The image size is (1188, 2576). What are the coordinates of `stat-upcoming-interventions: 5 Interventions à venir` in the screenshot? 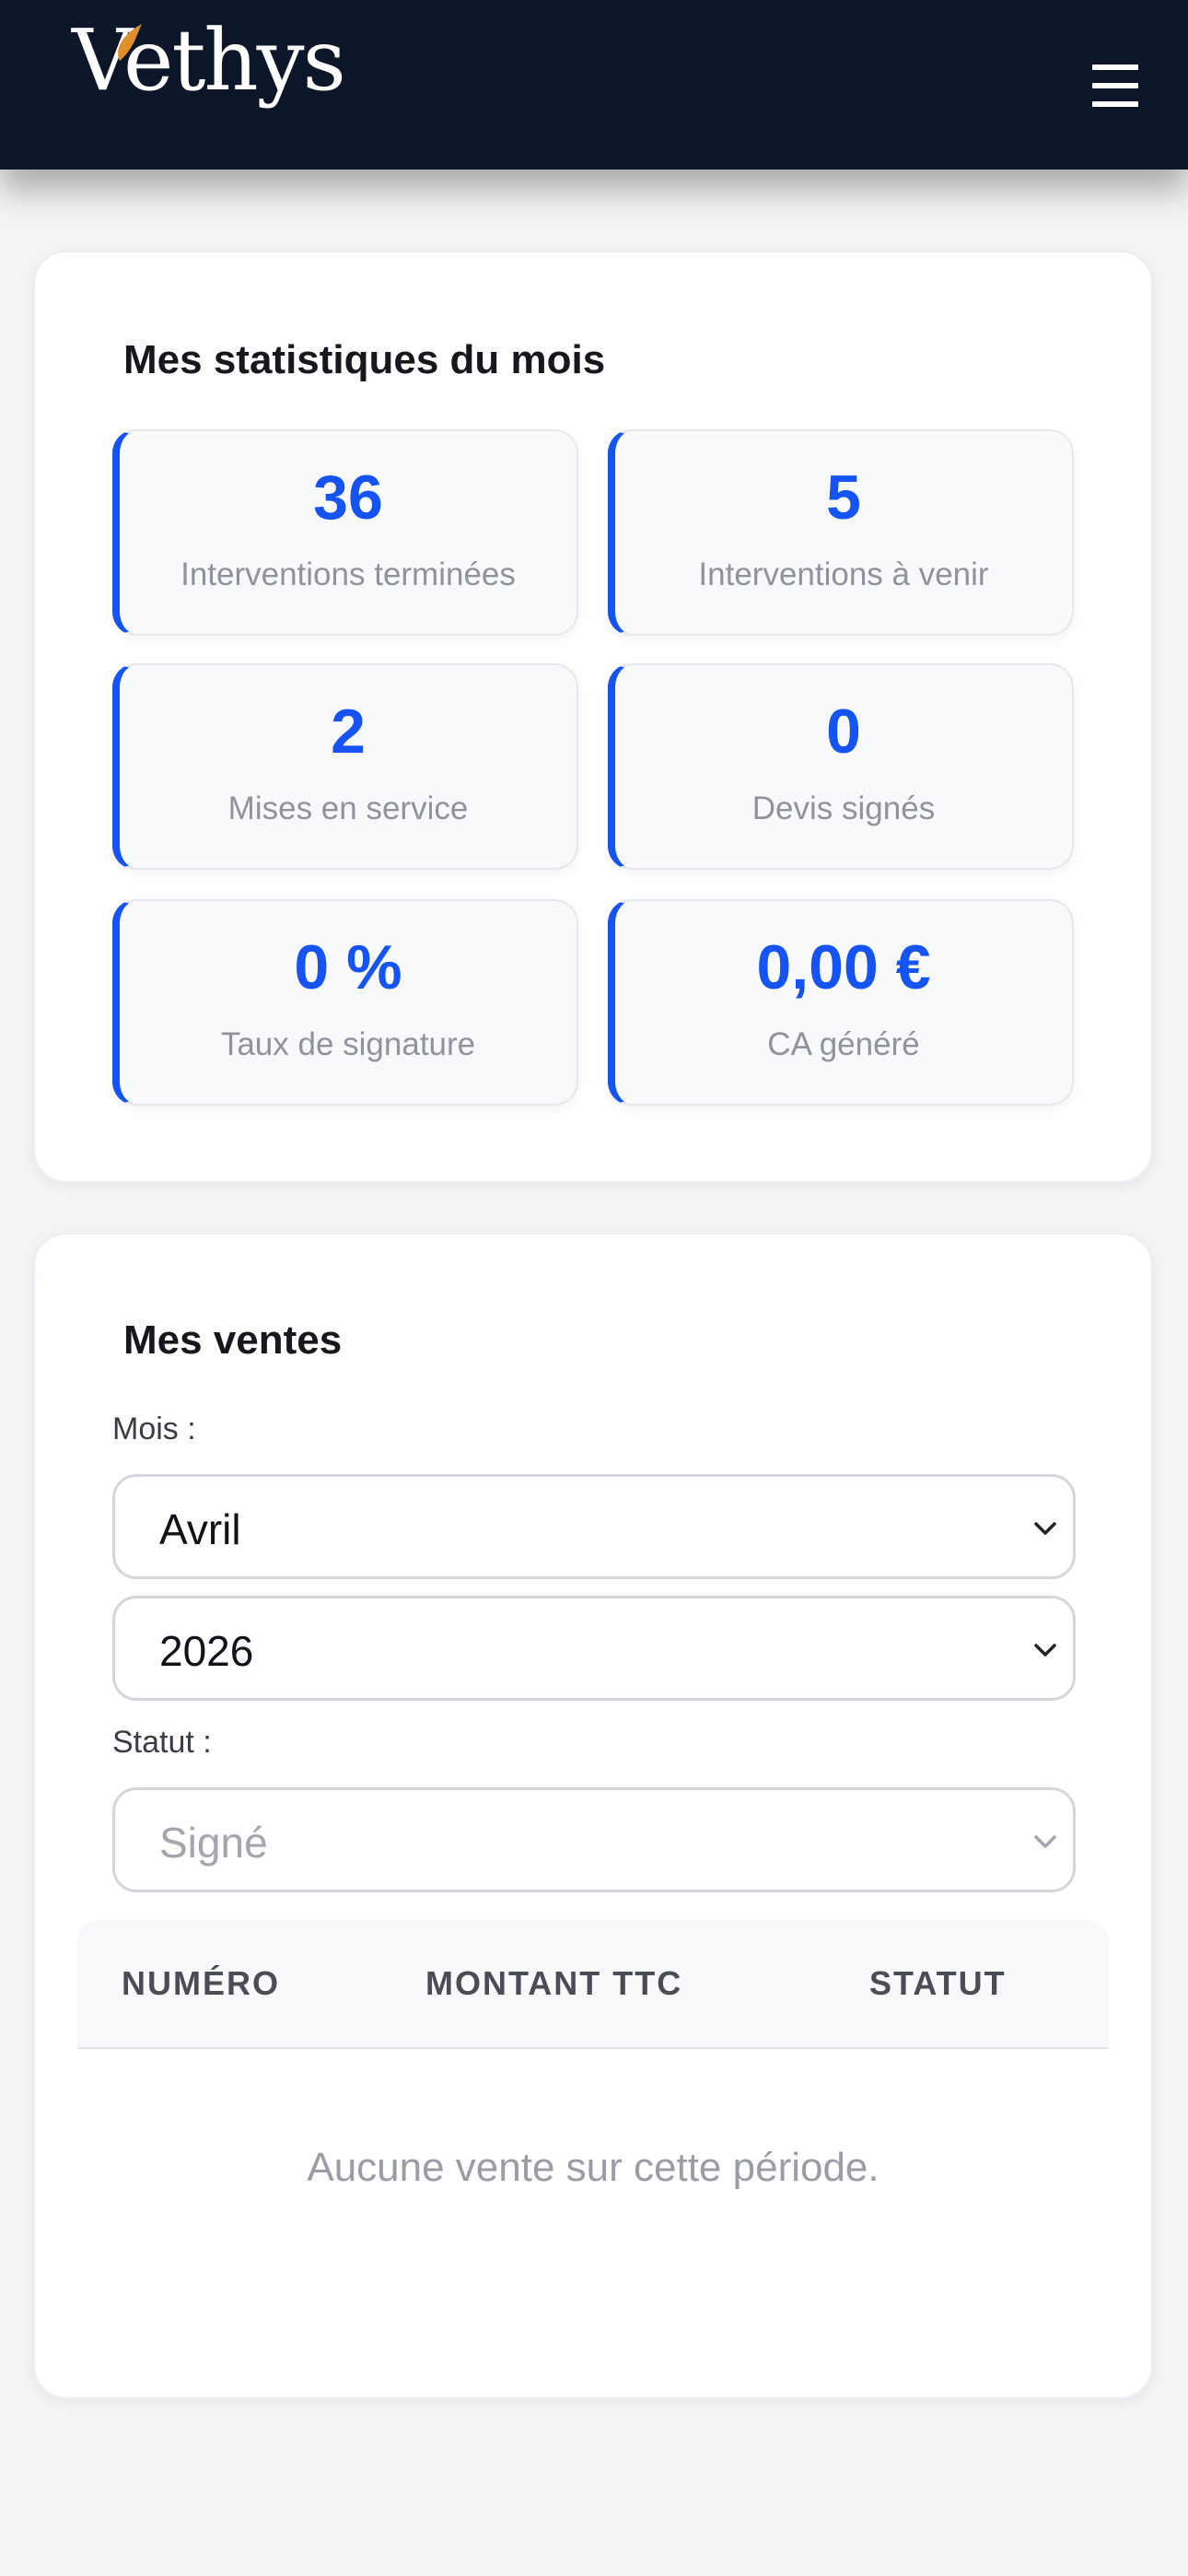 It's located at (841, 532).